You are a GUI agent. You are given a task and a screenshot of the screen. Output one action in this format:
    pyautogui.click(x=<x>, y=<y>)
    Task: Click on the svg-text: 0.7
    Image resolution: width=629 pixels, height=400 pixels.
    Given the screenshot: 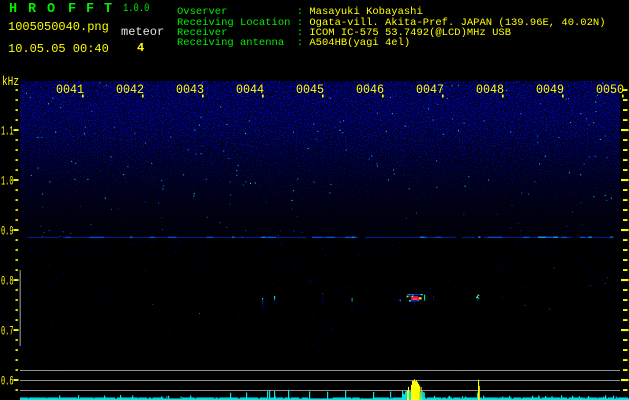 What is the action you would take?
    pyautogui.click(x=7, y=332)
    